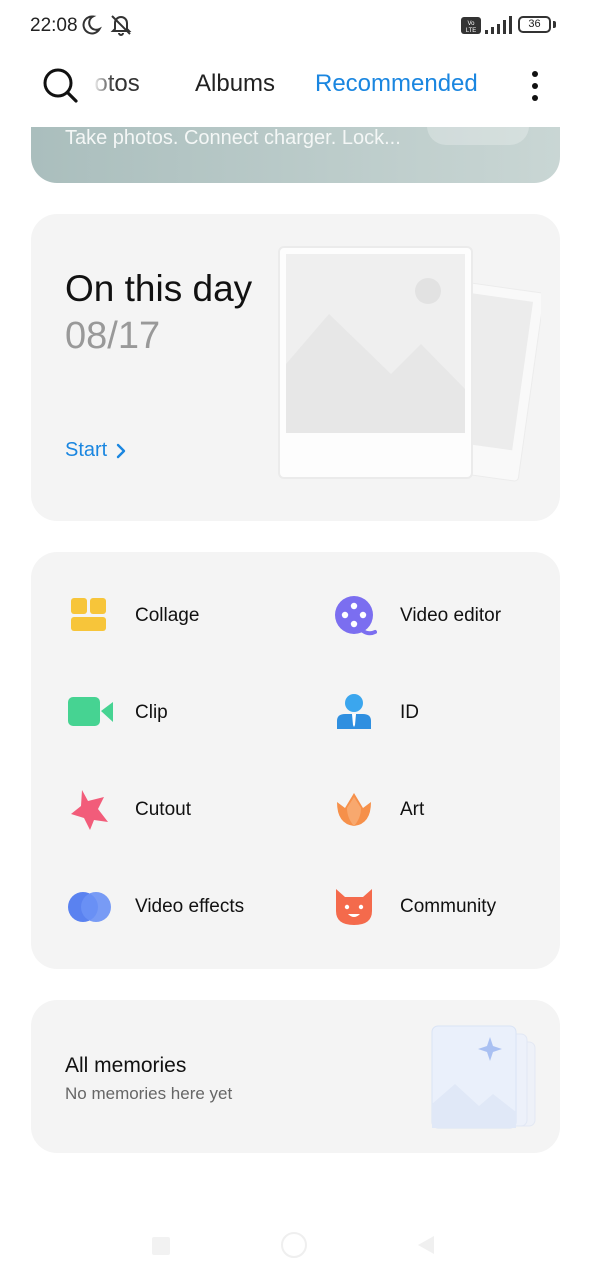  I want to click on tool-label: Art, so click(412, 809).